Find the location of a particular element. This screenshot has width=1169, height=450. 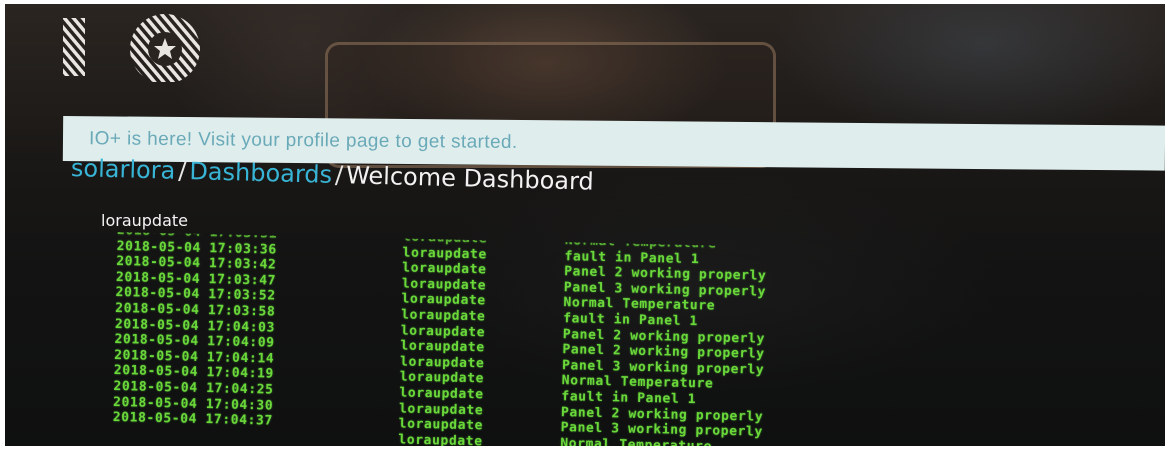

breadcrumb-user-link: solarlora is located at coordinates (123, 169).